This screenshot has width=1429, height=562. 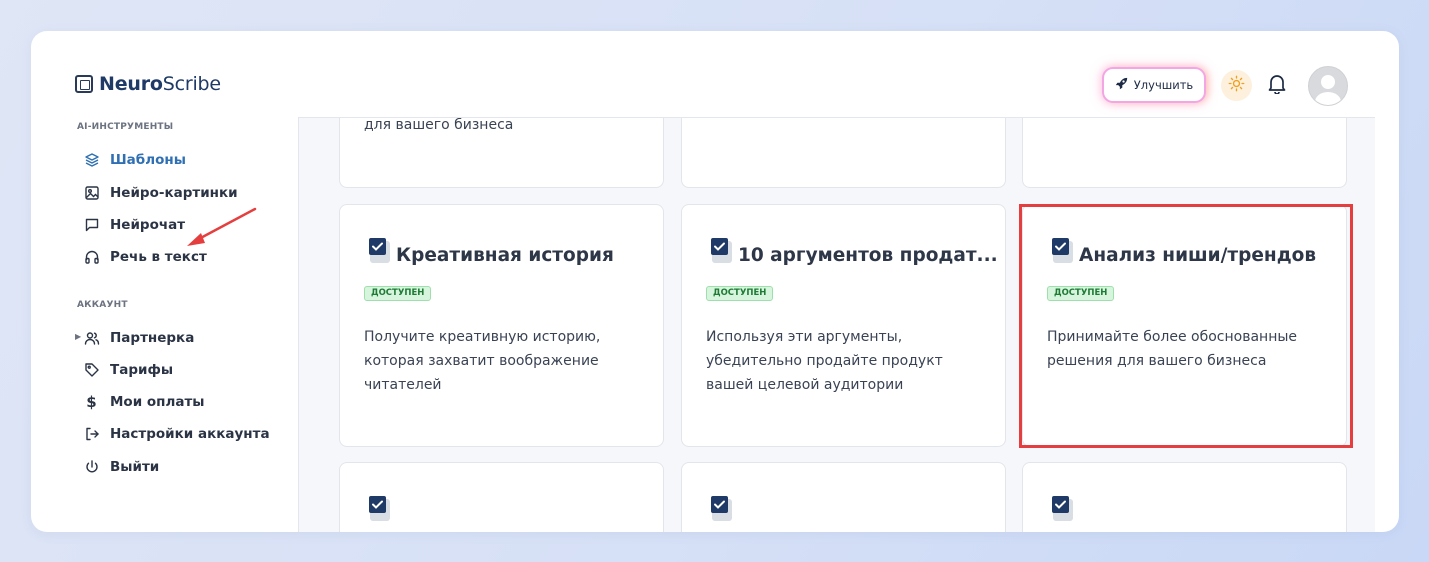 I want to click on power-icon, so click(x=91, y=467).